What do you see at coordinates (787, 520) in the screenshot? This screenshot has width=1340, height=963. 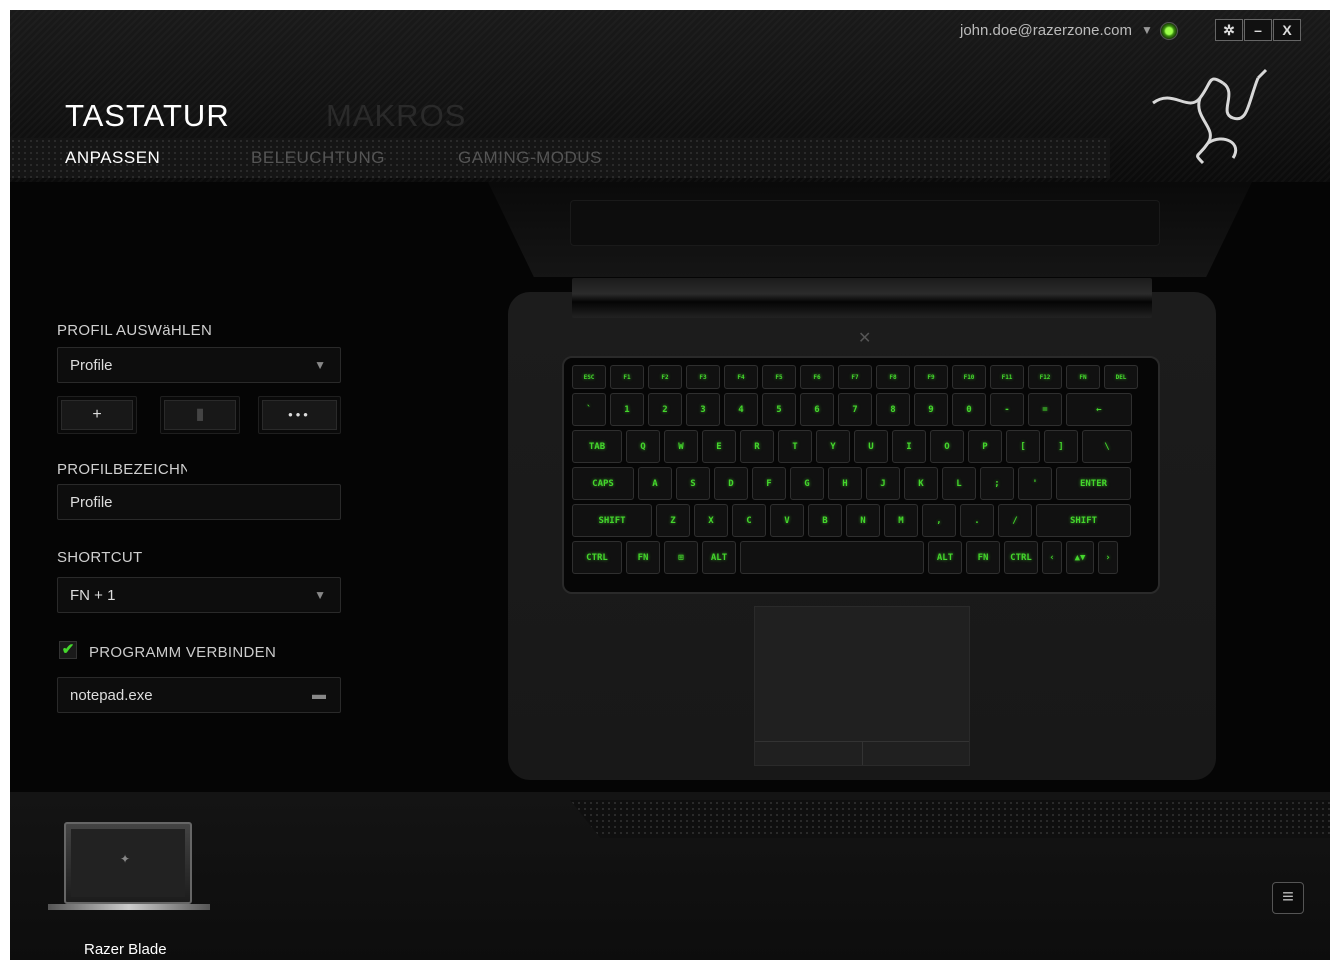 I see `key: V` at bounding box center [787, 520].